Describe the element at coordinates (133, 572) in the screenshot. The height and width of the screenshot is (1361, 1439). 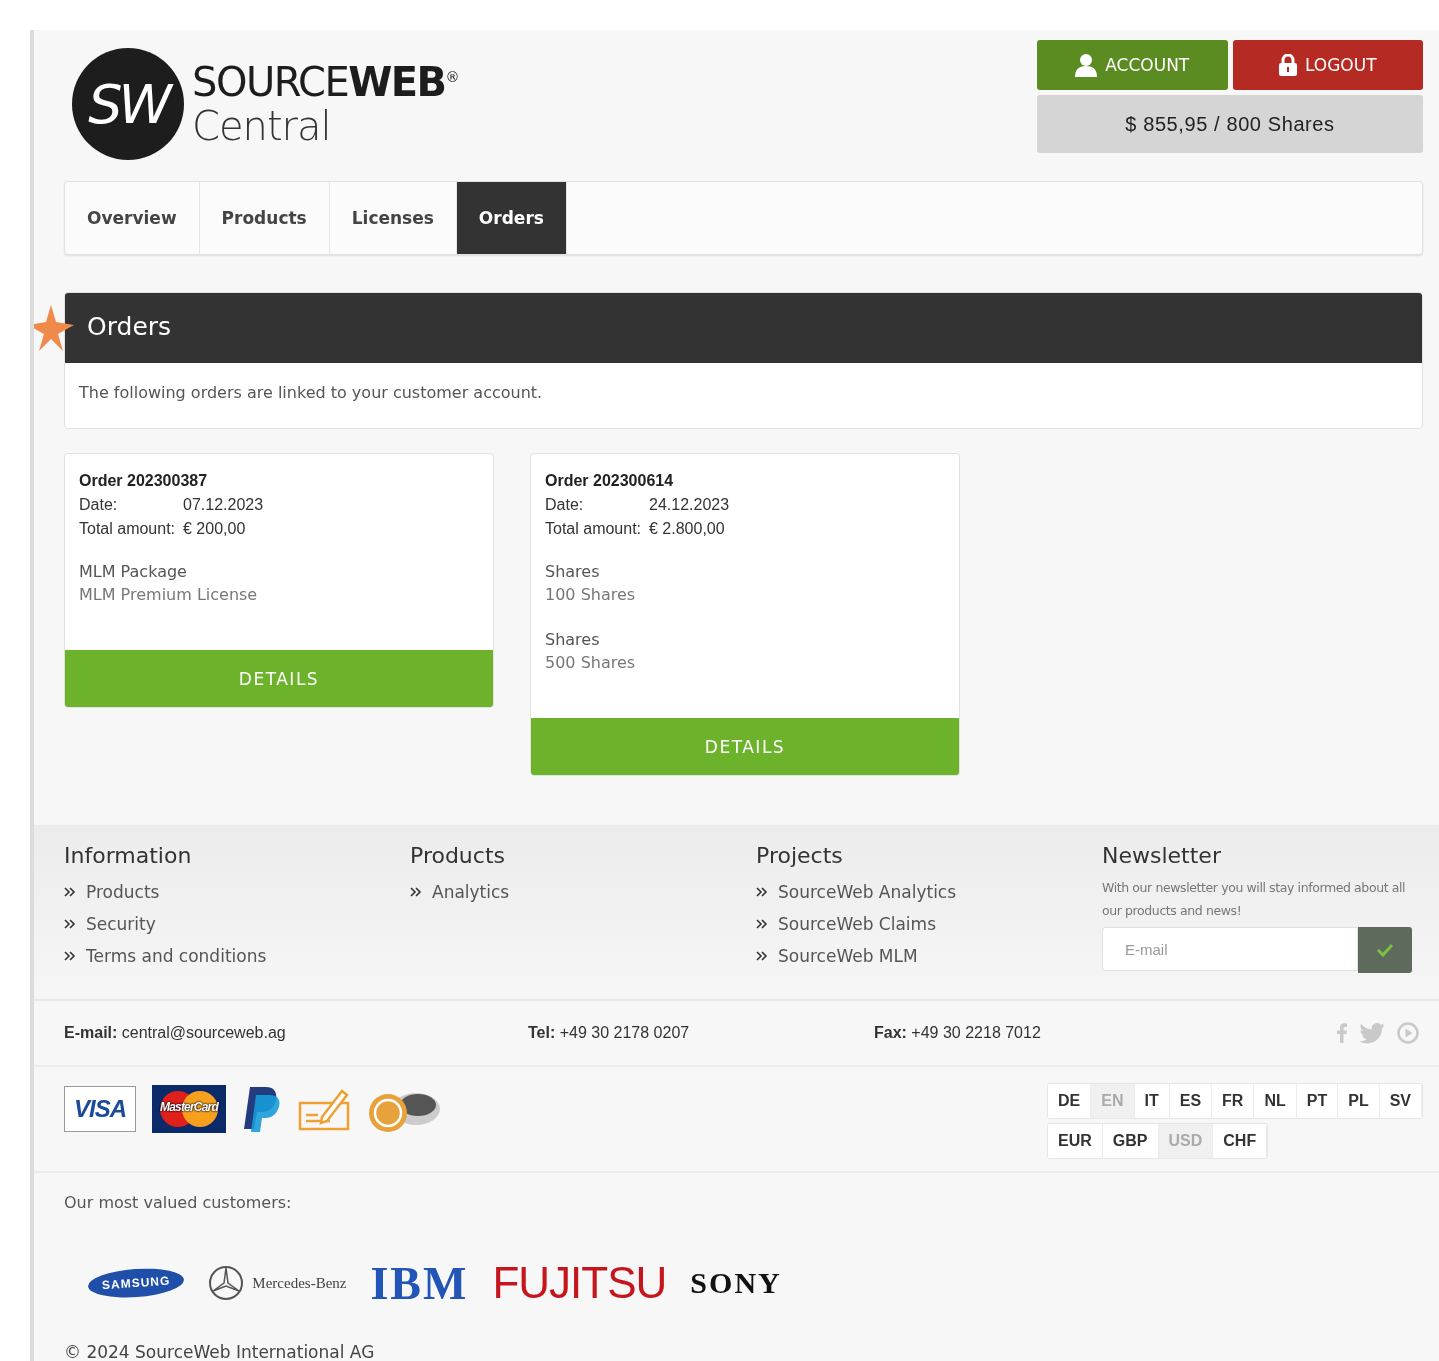
I see `item-name: MLM Package` at that location.